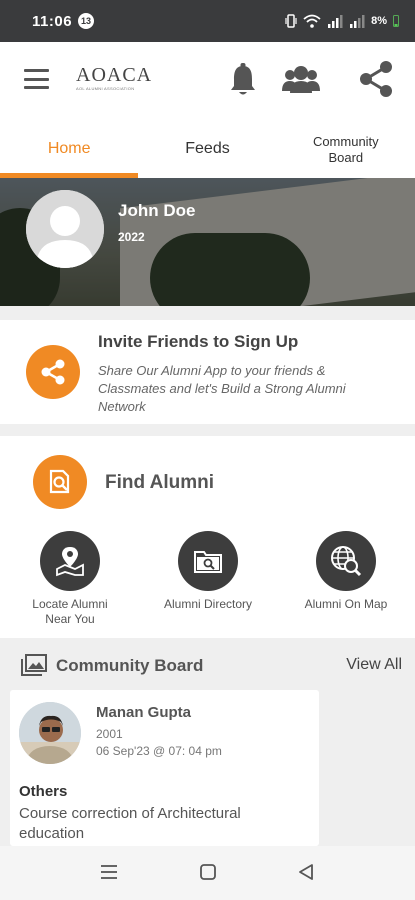 This screenshot has height=900, width=415. What do you see at coordinates (301, 80) in the screenshot?
I see `group-icon` at bounding box center [301, 80].